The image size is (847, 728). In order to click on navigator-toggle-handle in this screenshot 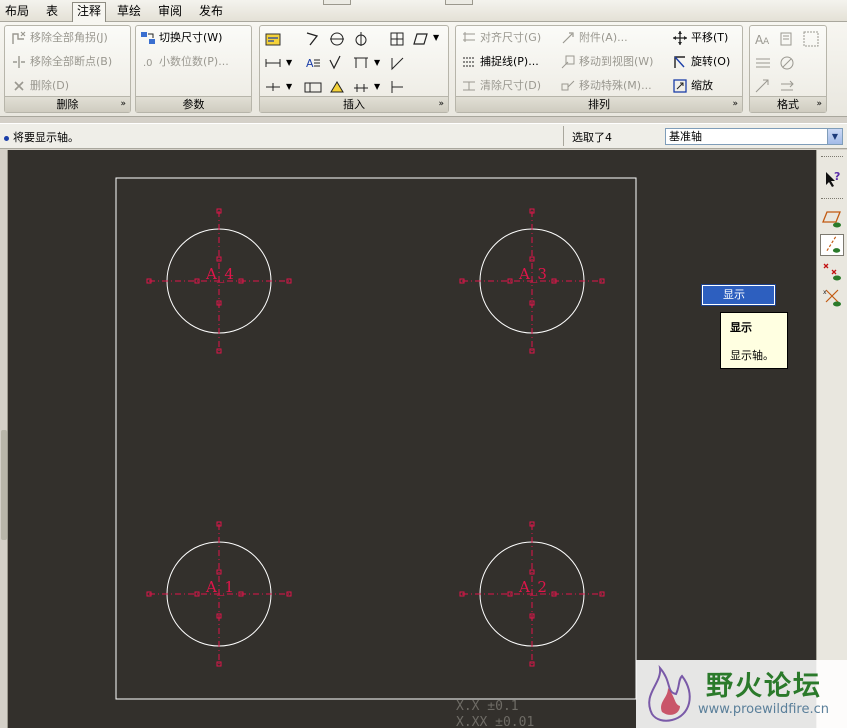, I will do `click(4, 485)`.